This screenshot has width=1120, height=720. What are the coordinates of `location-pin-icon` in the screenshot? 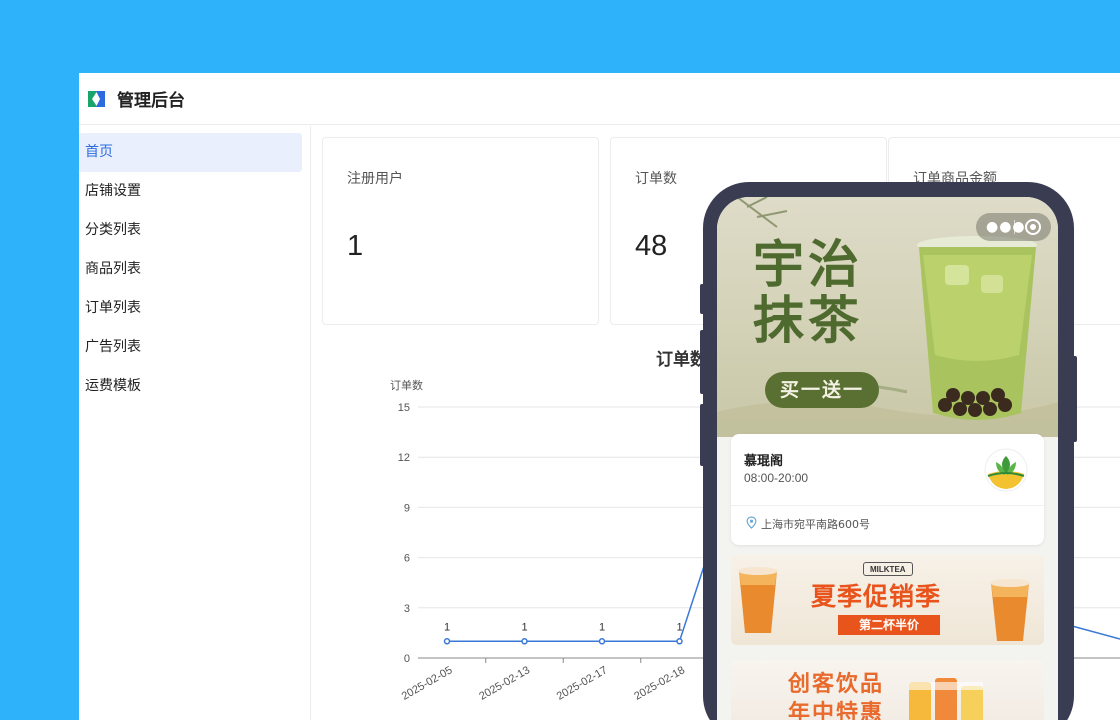 It's located at (751, 522).